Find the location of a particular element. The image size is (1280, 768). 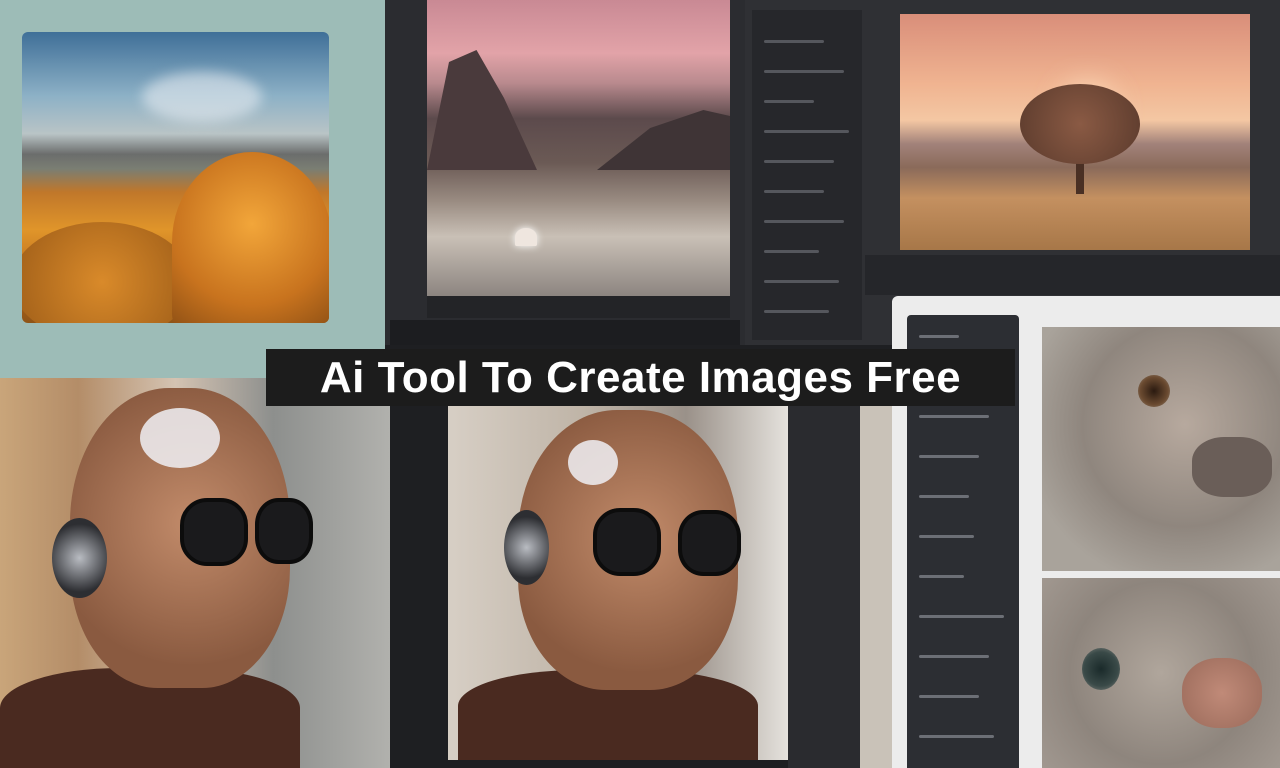

camel-closeup-image is located at coordinates (1161, 673).